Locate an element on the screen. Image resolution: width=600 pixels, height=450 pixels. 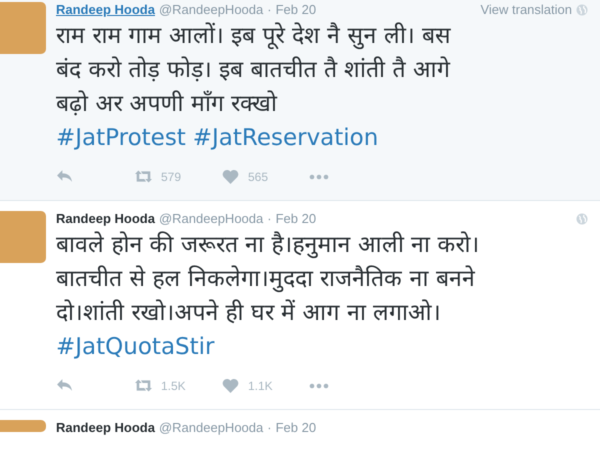
retweet-count: 1.5K is located at coordinates (173, 385).